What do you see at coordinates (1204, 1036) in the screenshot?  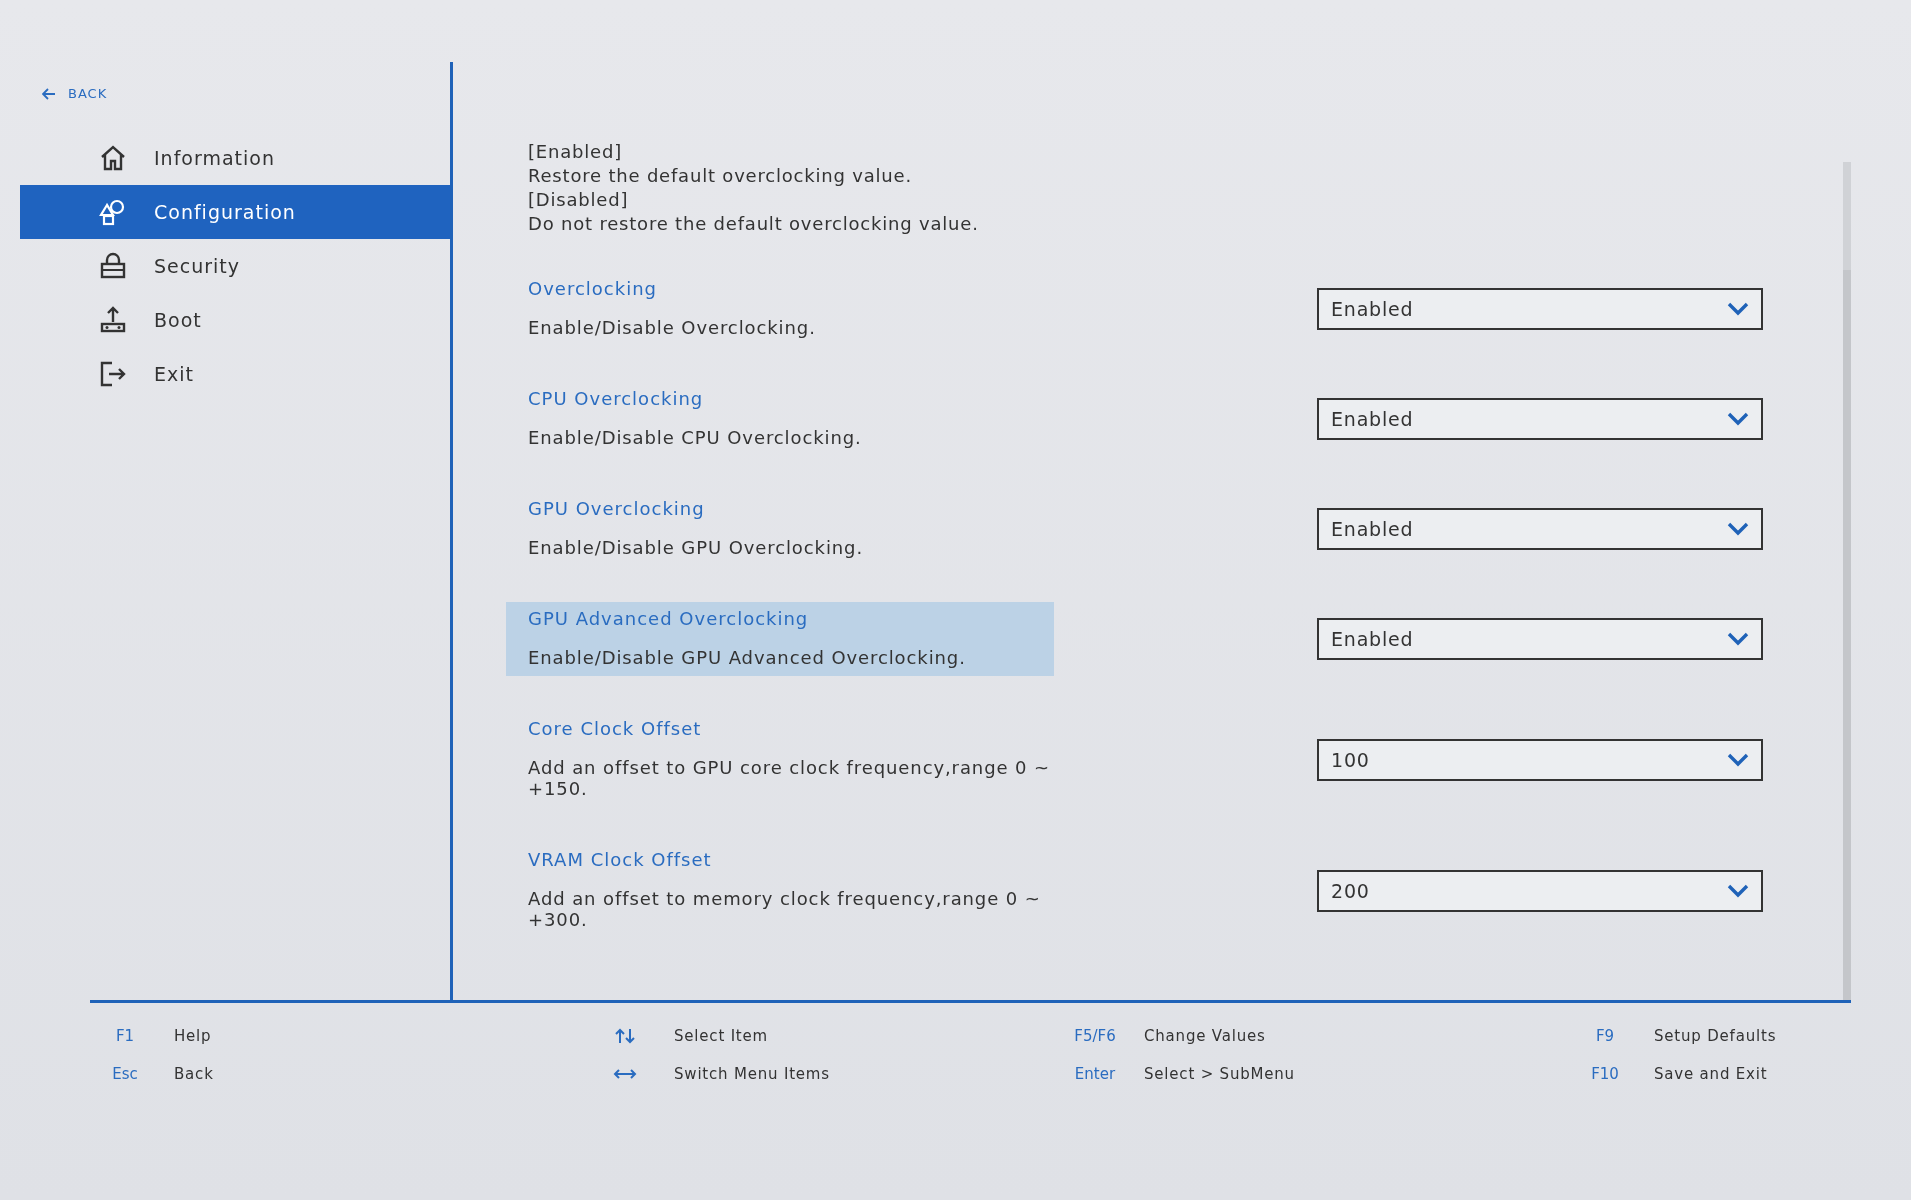 I see `key-description: Change Values` at bounding box center [1204, 1036].